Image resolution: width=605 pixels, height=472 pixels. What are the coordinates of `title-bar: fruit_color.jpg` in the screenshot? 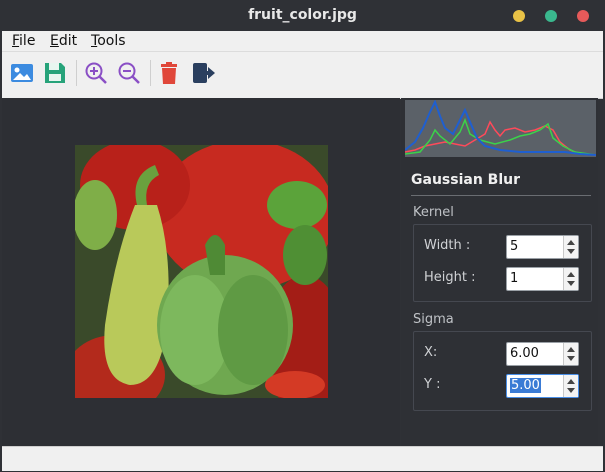 It's located at (302, 15).